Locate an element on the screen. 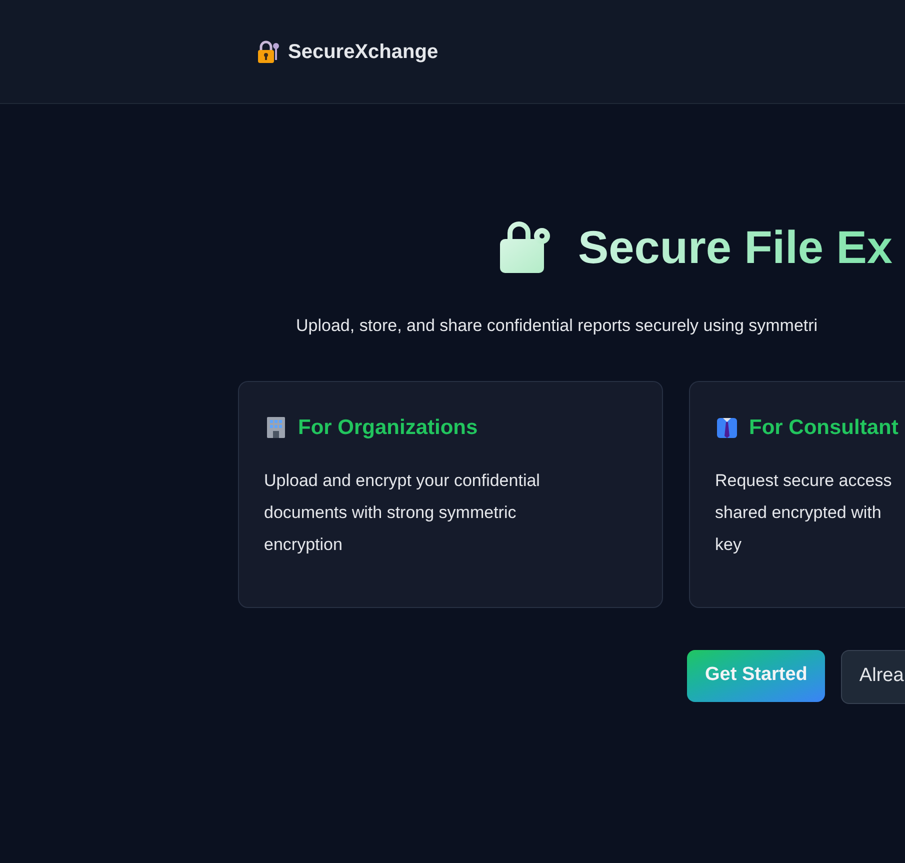  card-description: Request secure access shared encrypted with key is located at coordinates (804, 513).